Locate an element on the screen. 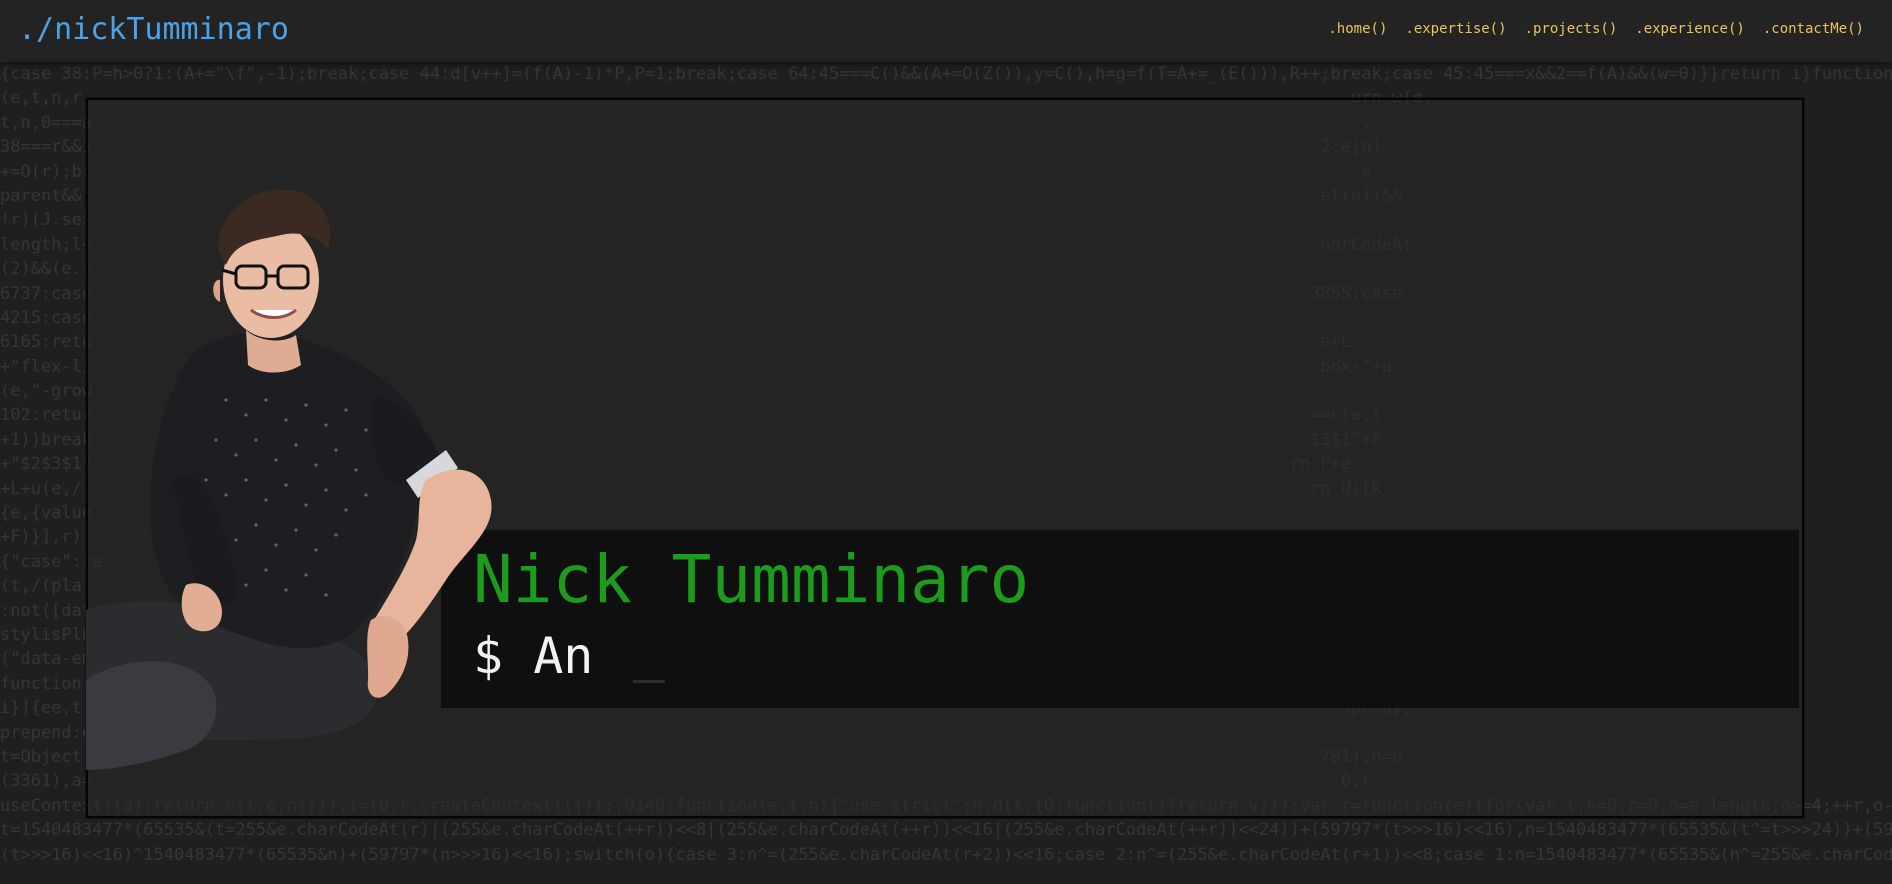  nav-experience: .experience() is located at coordinates (1690, 29).